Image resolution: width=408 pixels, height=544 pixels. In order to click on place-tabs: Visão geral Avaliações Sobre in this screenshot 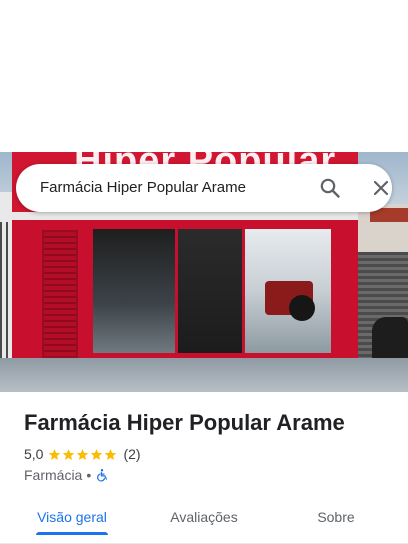, I will do `click(204, 520)`.